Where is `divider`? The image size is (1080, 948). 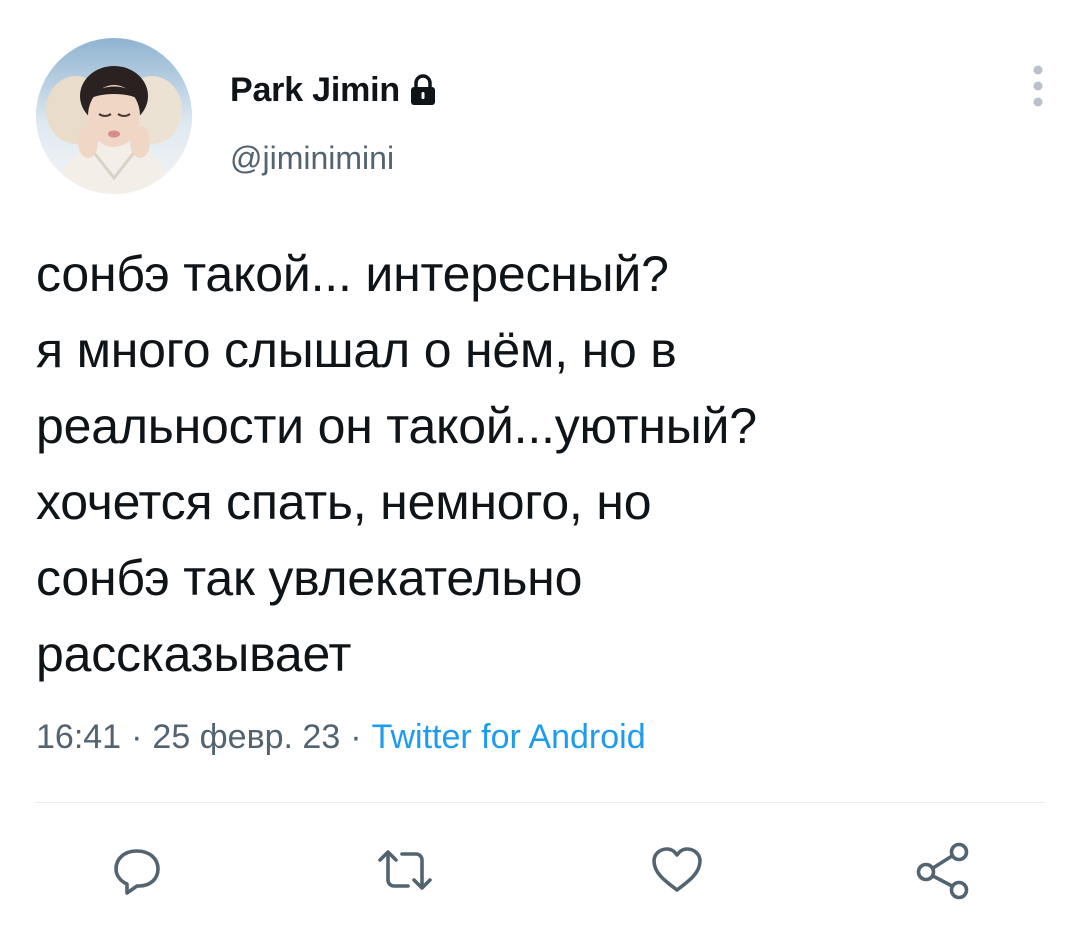
divider is located at coordinates (540, 802).